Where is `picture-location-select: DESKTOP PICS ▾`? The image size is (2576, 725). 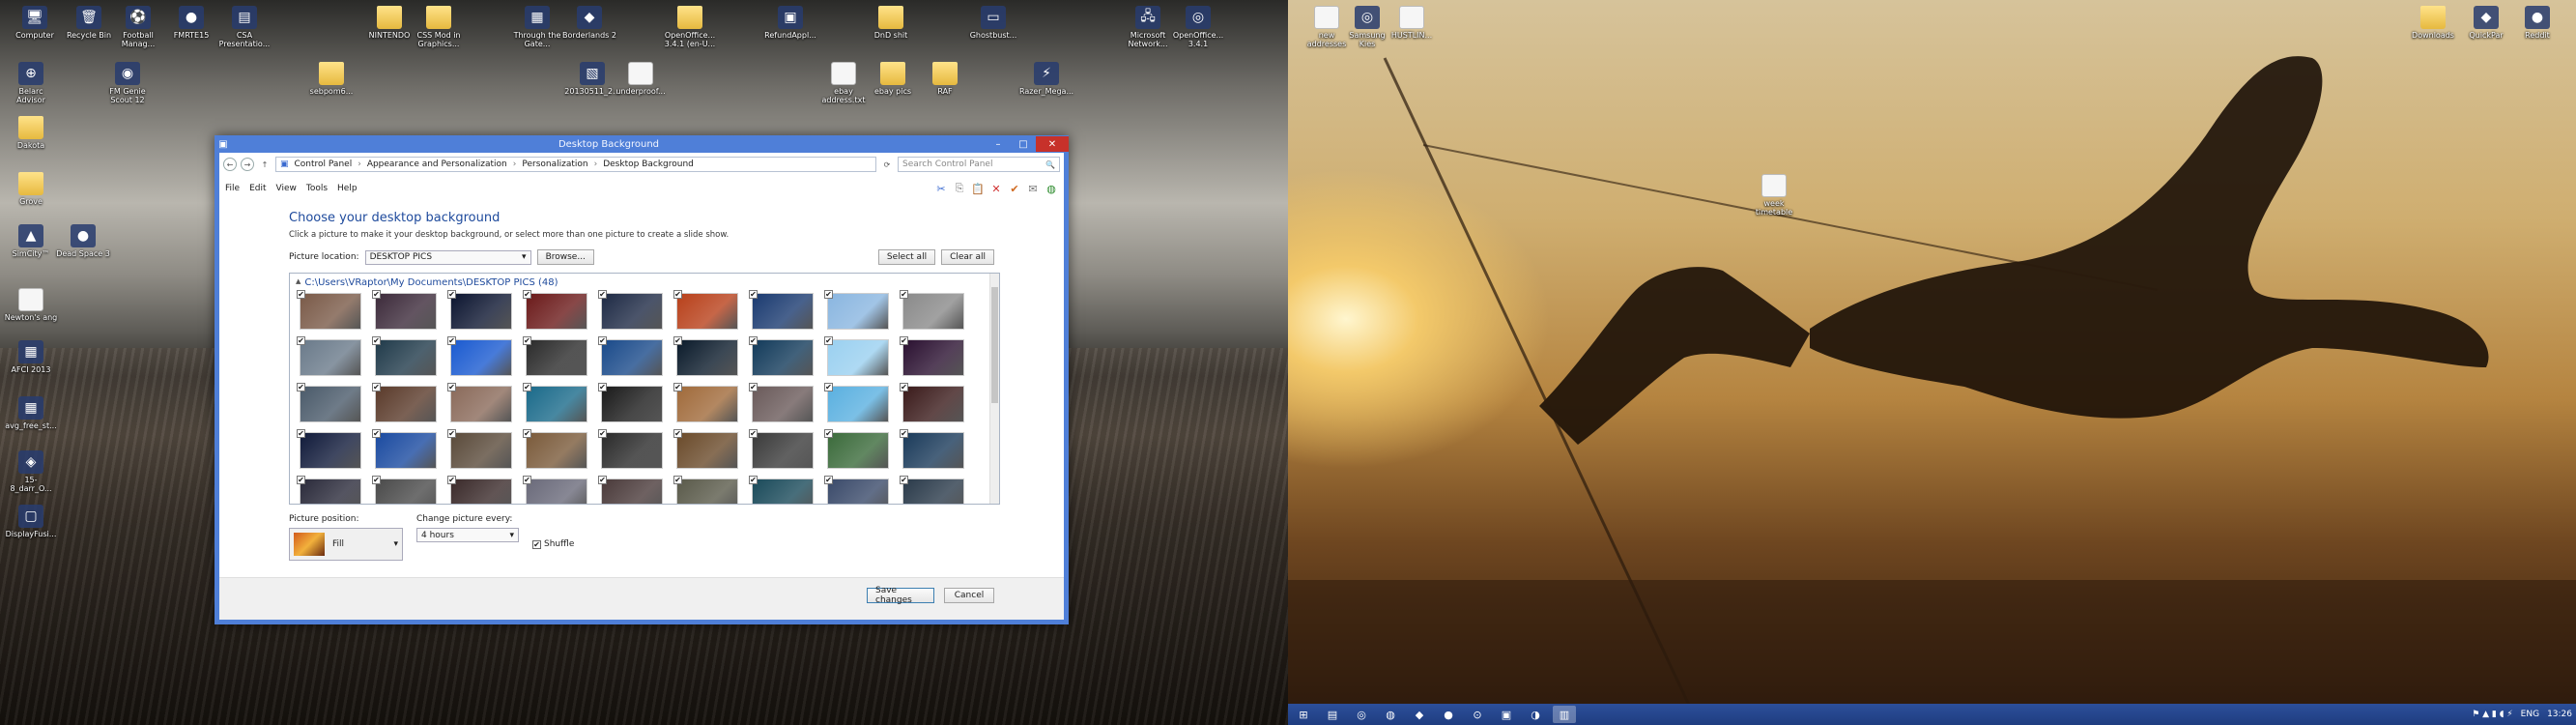
picture-location-select: DESKTOP PICS ▾ is located at coordinates (448, 257).